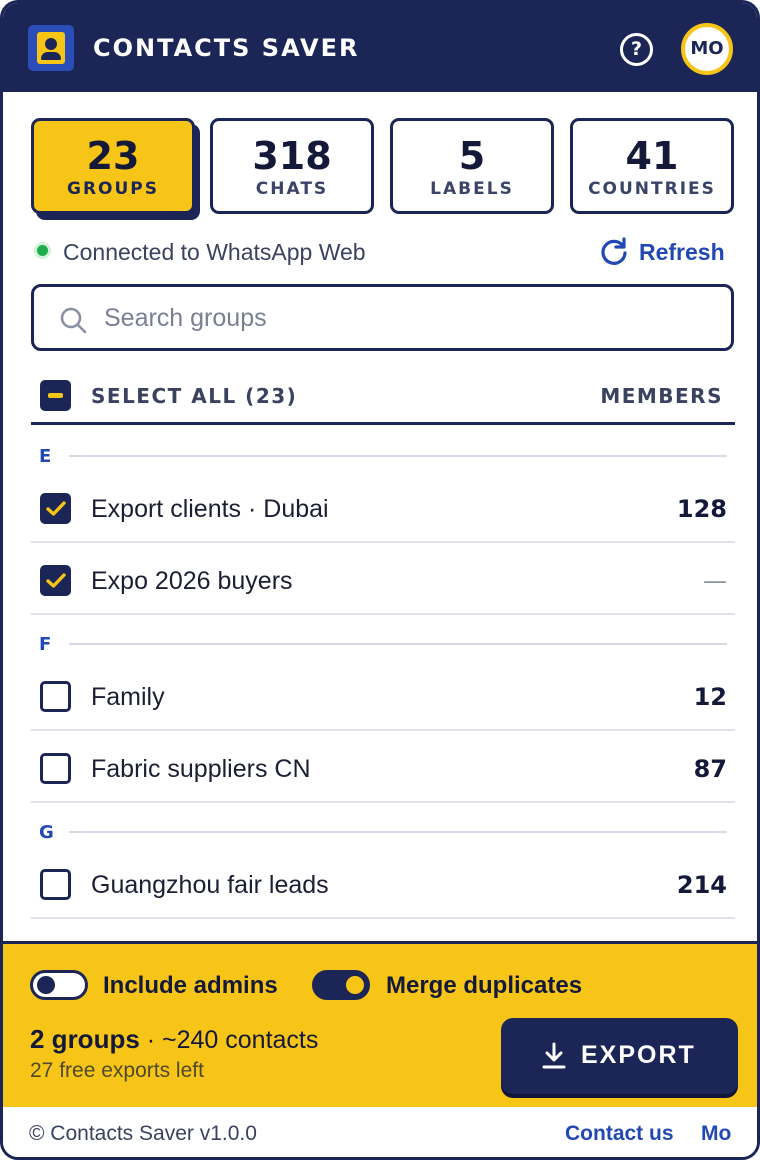 This screenshot has width=760, height=1160. I want to click on group-name: Family, so click(128, 697).